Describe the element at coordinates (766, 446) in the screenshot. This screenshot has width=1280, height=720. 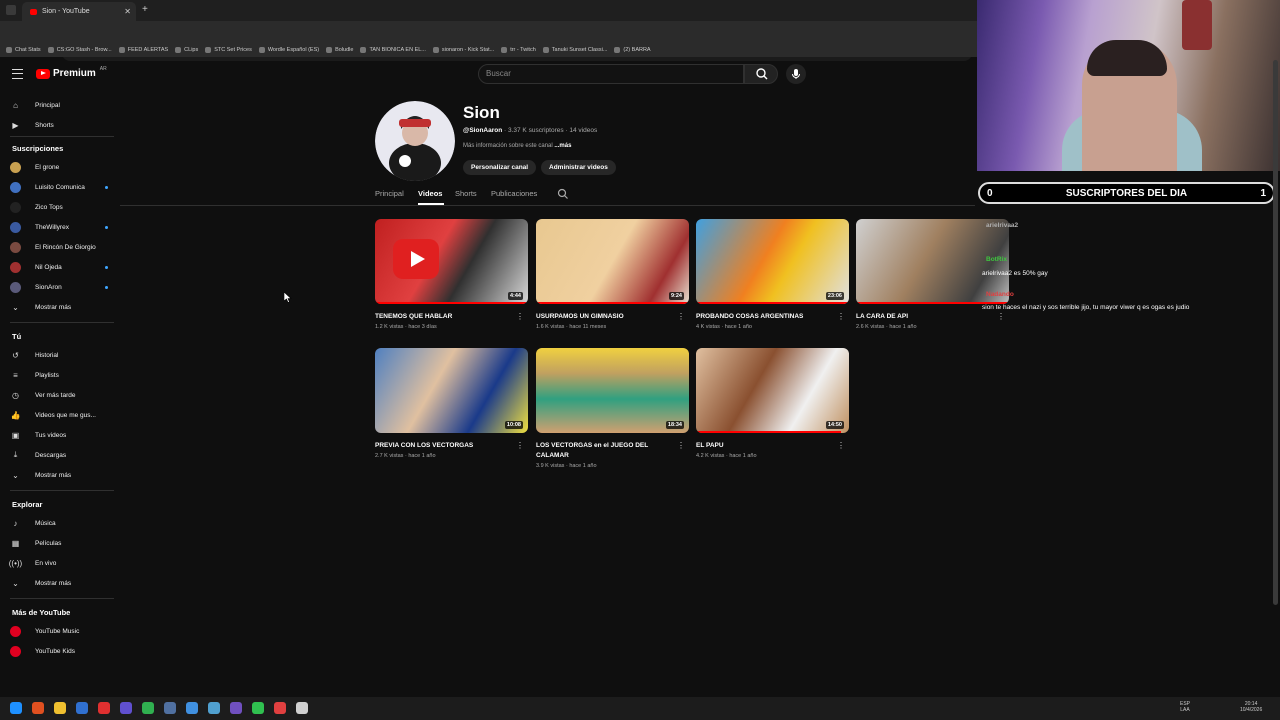
I see `video-title: EL PAPU` at that location.